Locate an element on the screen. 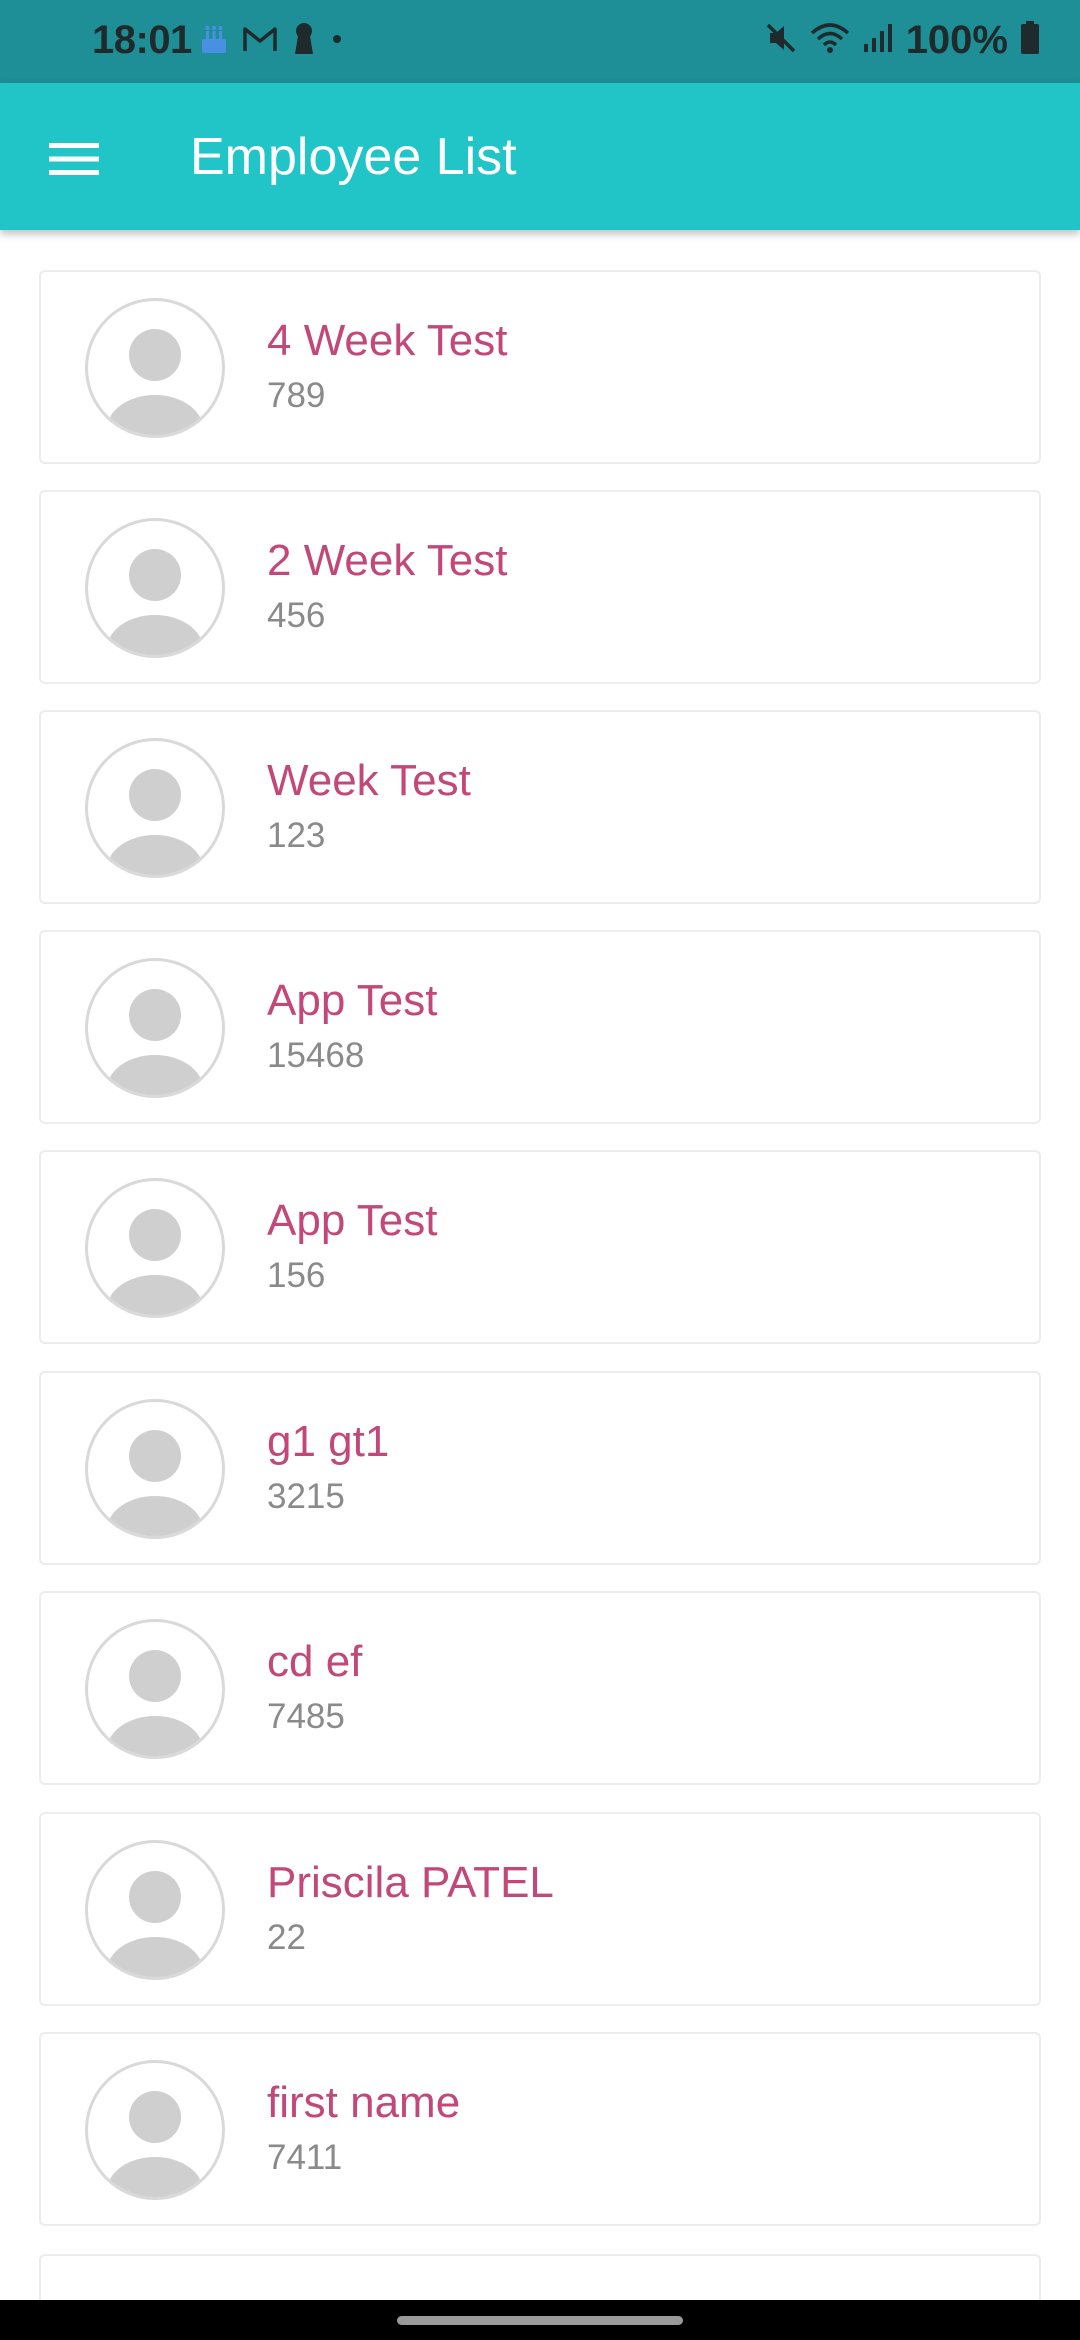  system-navigation-bar is located at coordinates (540, 2320).